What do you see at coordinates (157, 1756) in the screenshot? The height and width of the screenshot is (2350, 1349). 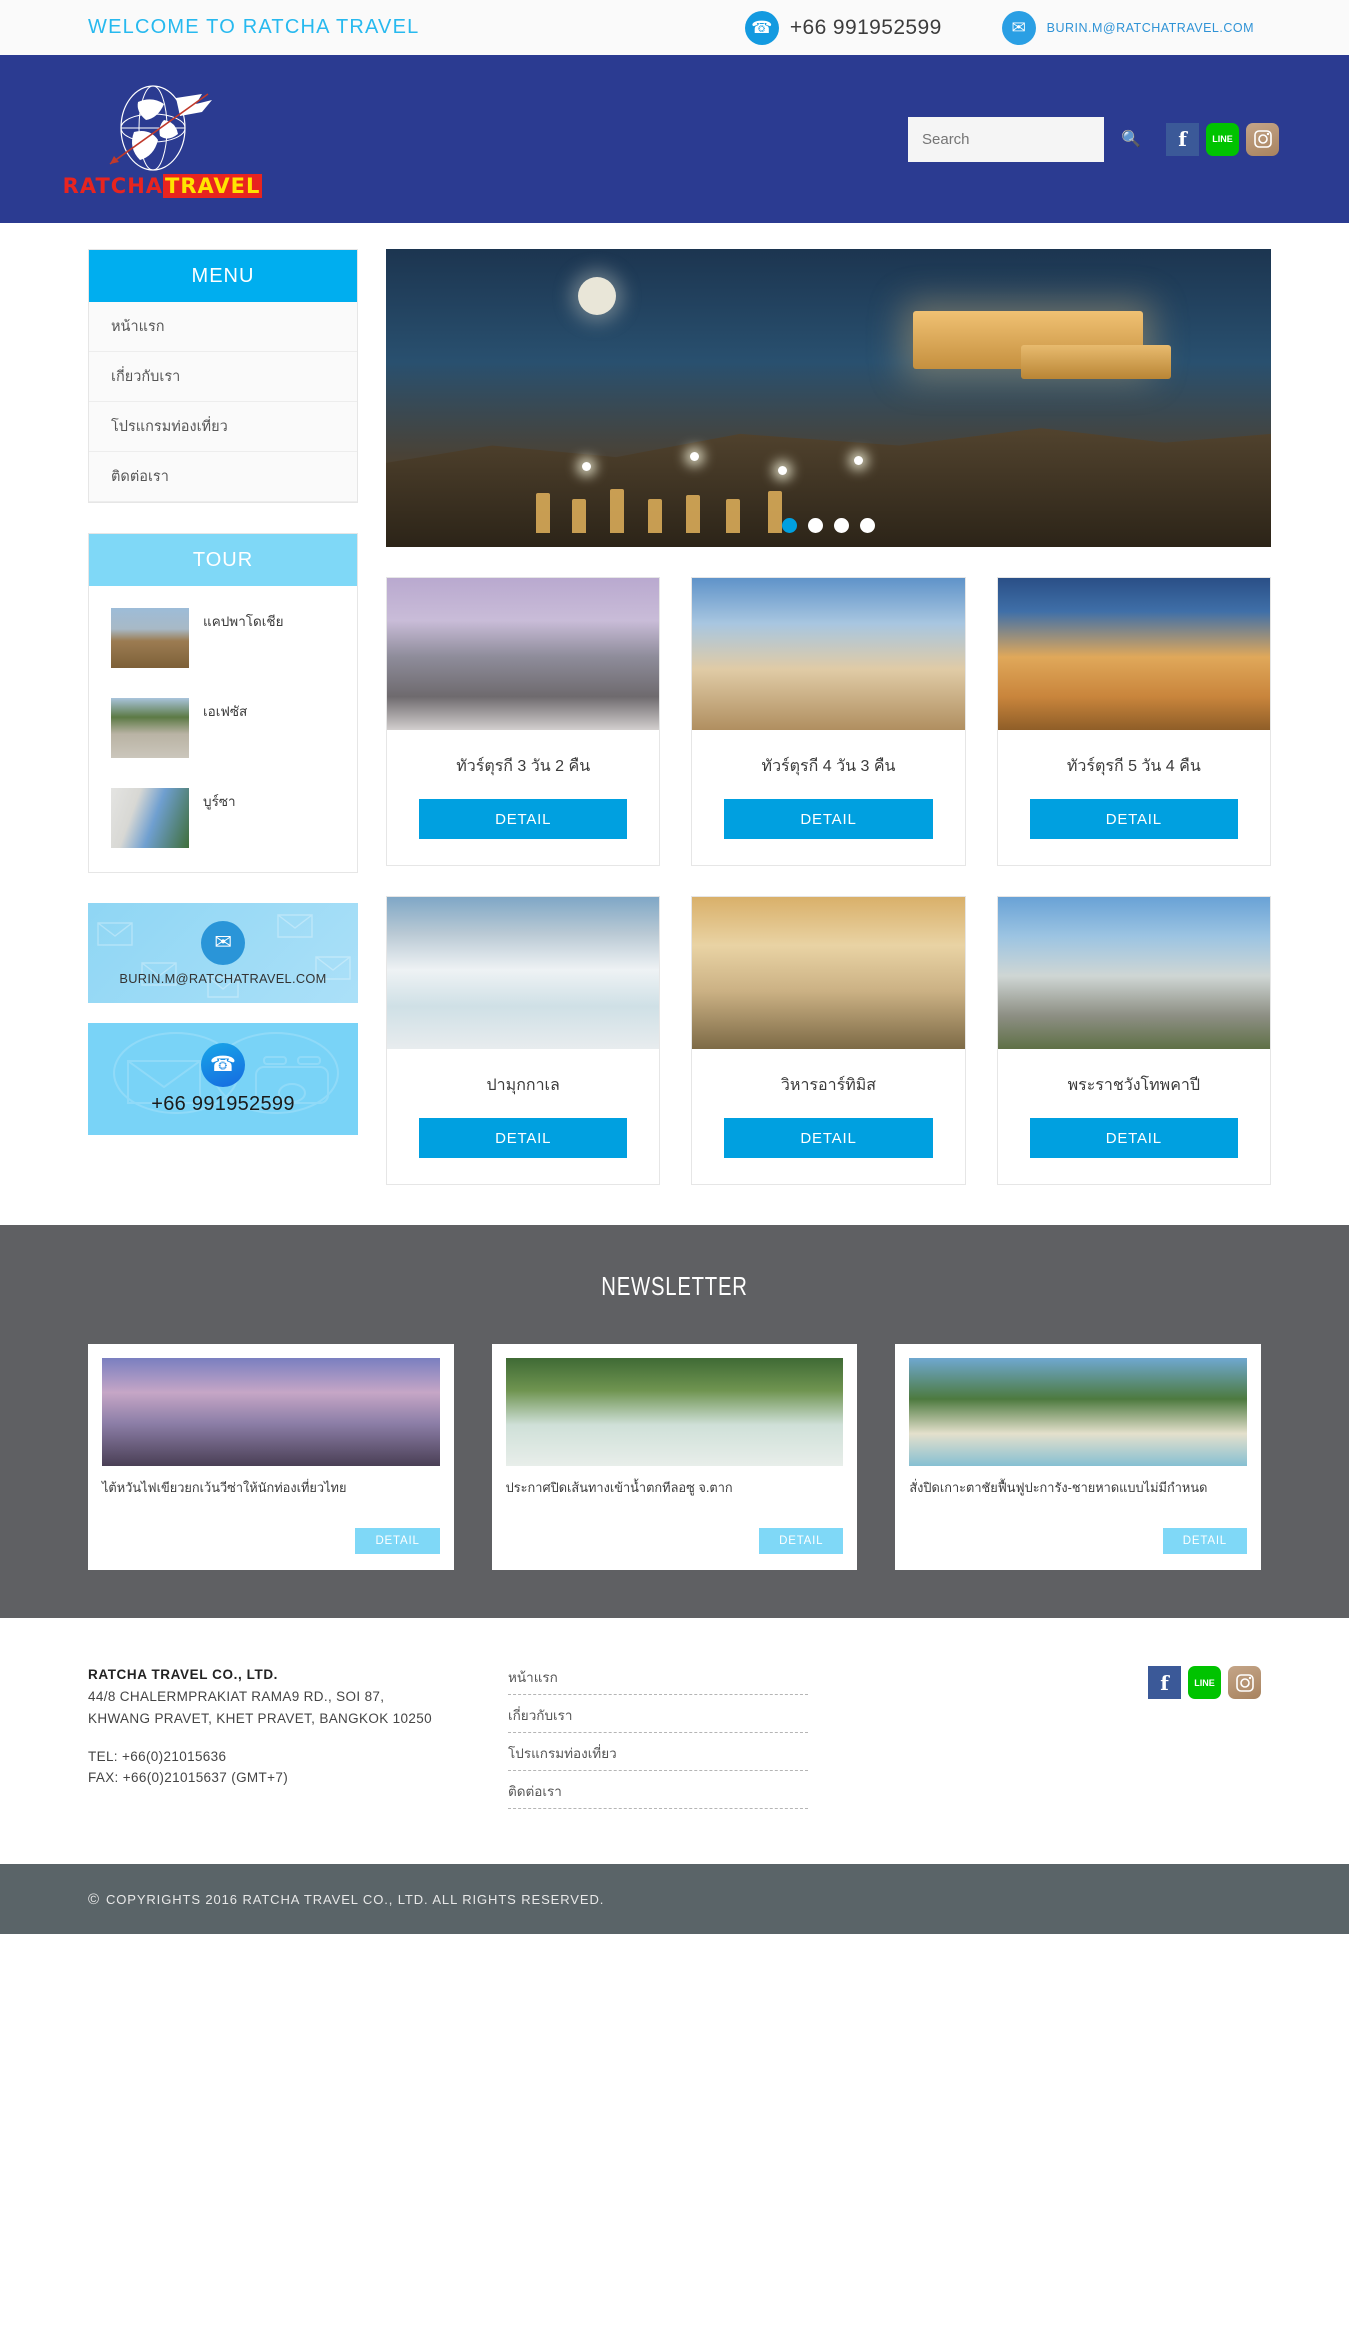 I see `footer-tel: TEL: +66(0)21015636` at bounding box center [157, 1756].